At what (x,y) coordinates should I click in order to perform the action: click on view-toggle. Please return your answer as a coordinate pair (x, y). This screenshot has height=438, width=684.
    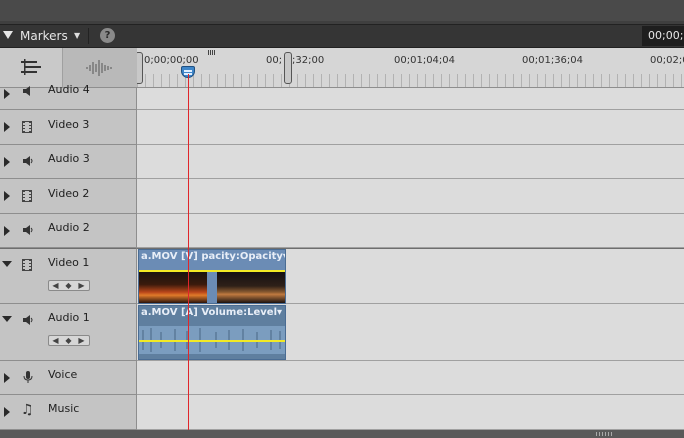
    Looking at the image, I should click on (68, 68).